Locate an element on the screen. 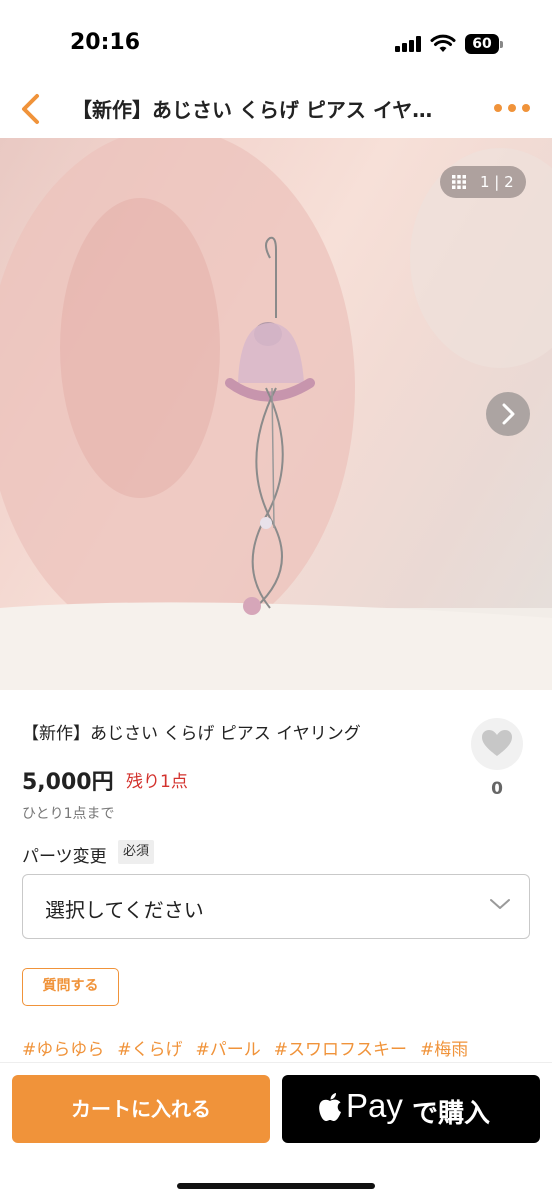 This screenshot has width=552, height=1200. next-image-button is located at coordinates (508, 414).